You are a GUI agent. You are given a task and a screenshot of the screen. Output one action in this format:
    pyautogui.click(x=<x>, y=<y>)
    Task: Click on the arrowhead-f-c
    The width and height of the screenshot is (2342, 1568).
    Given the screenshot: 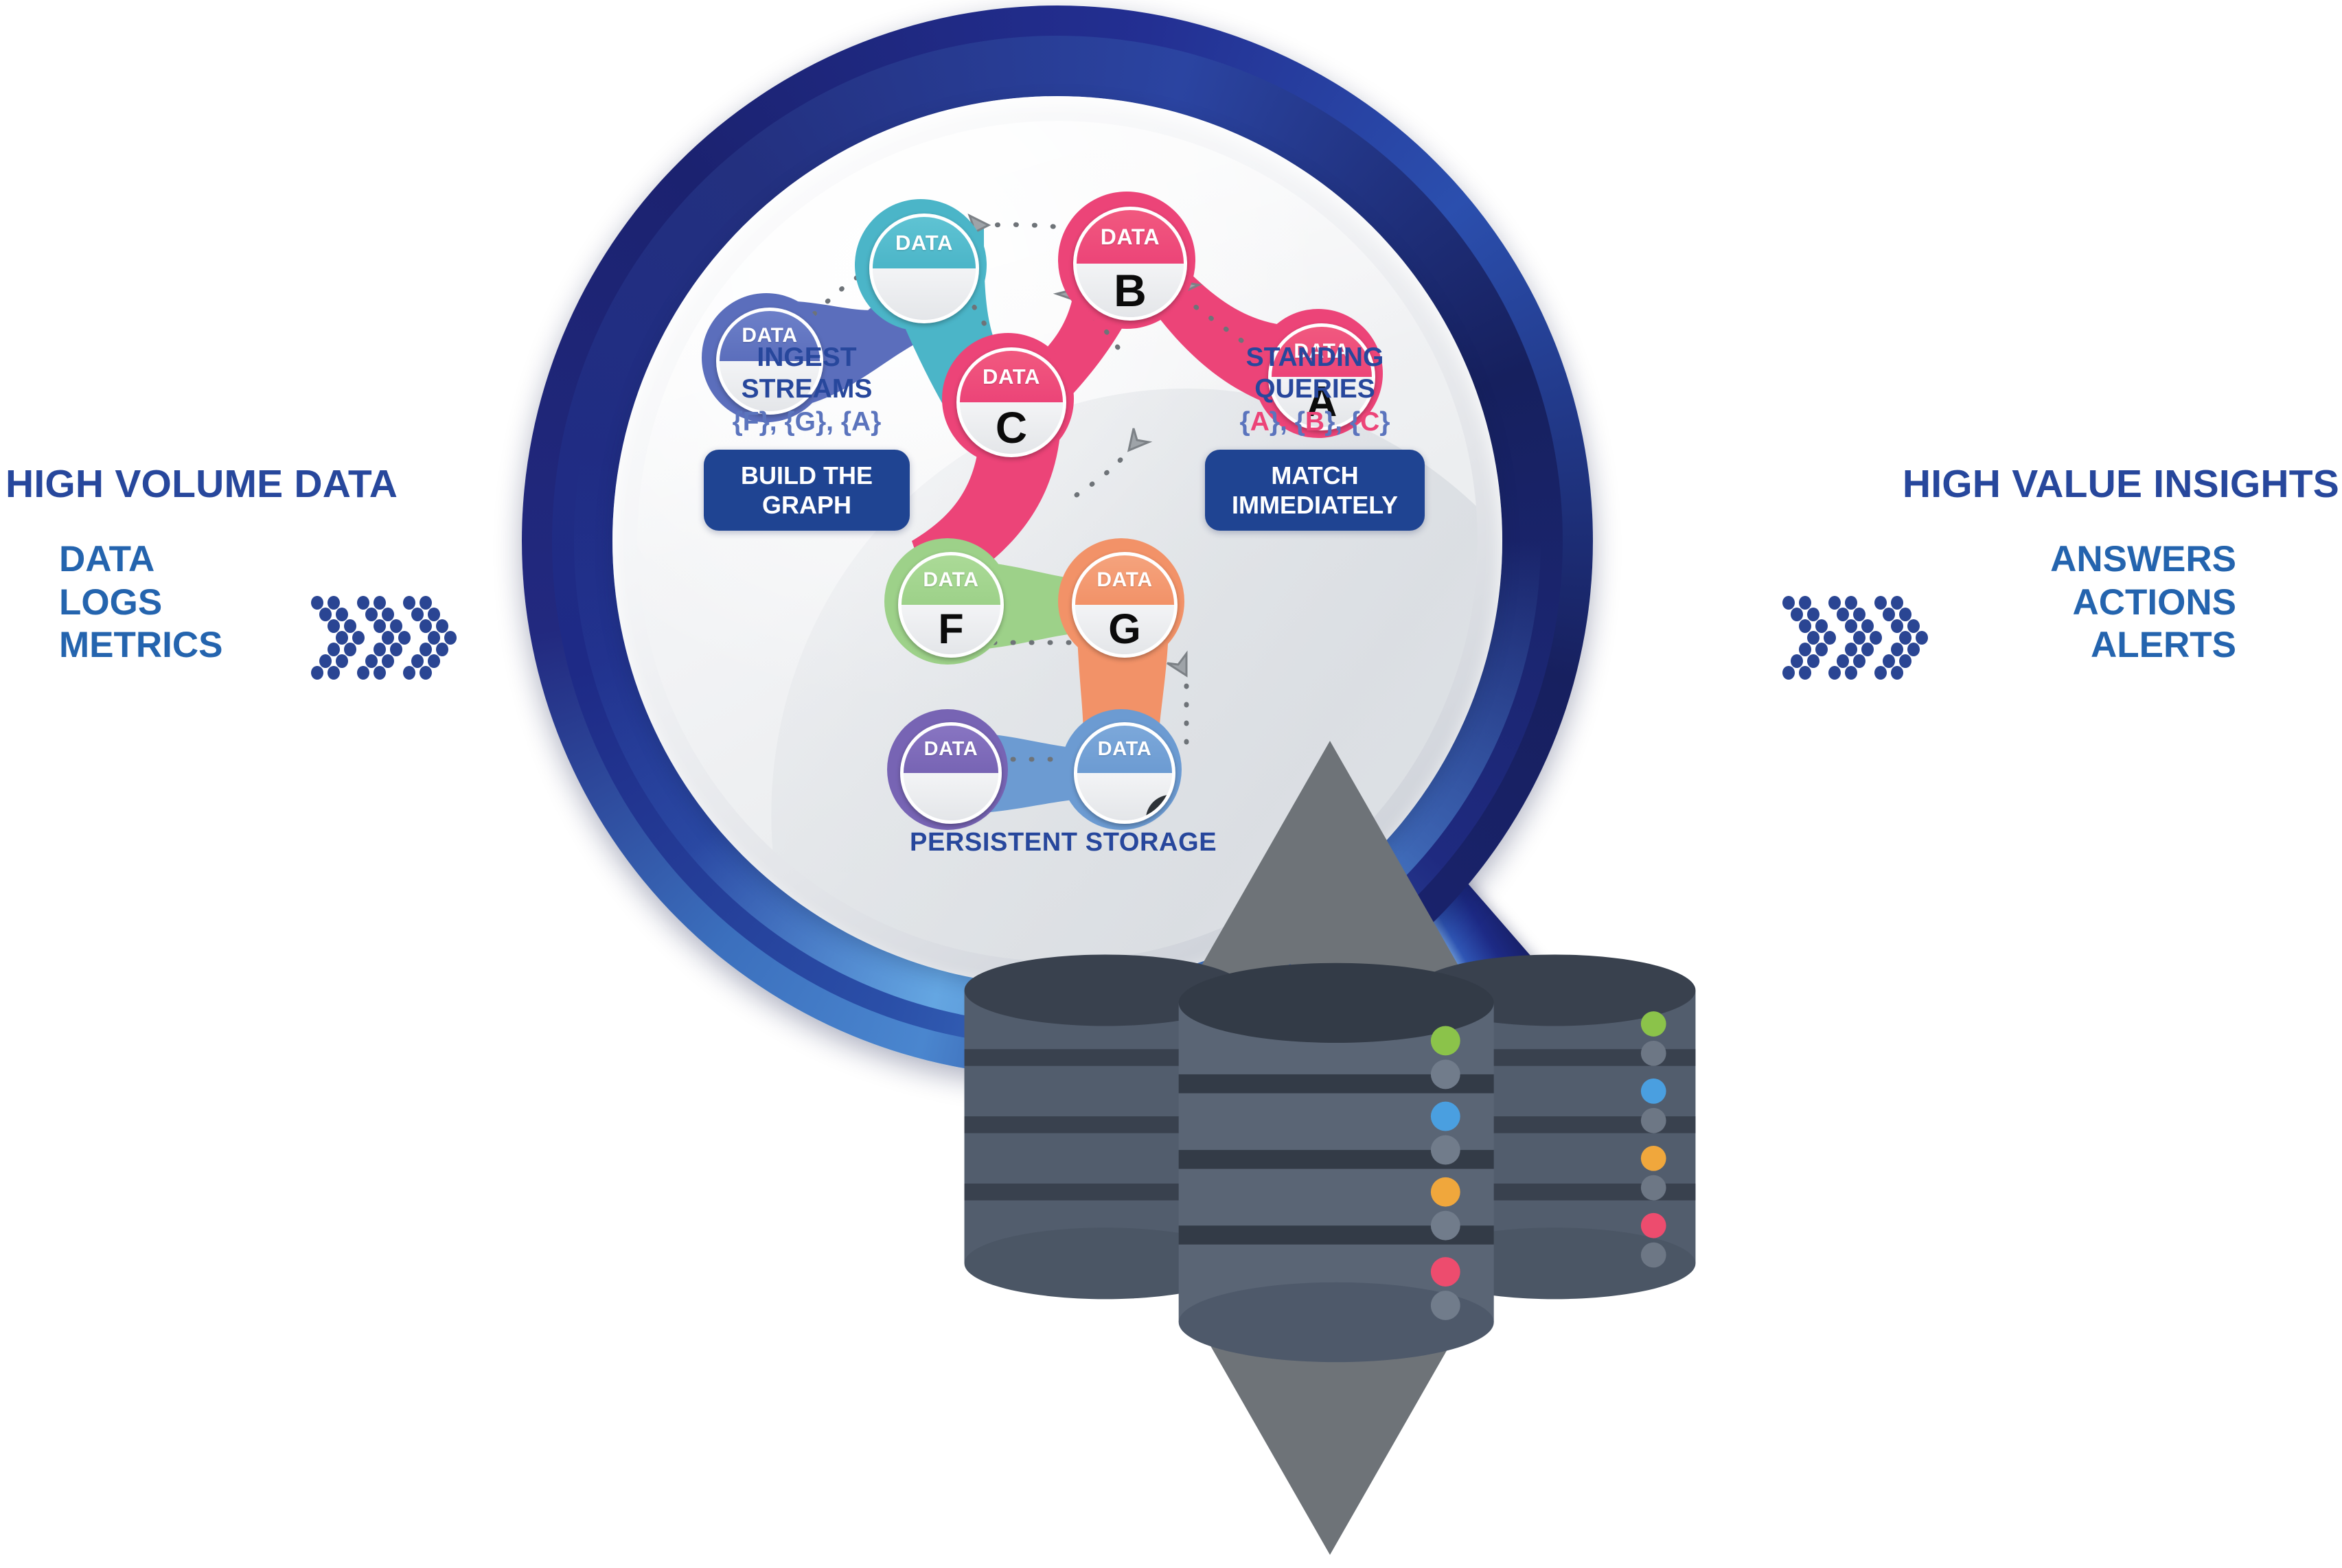 What is the action you would take?
    pyautogui.click(x=1140, y=440)
    